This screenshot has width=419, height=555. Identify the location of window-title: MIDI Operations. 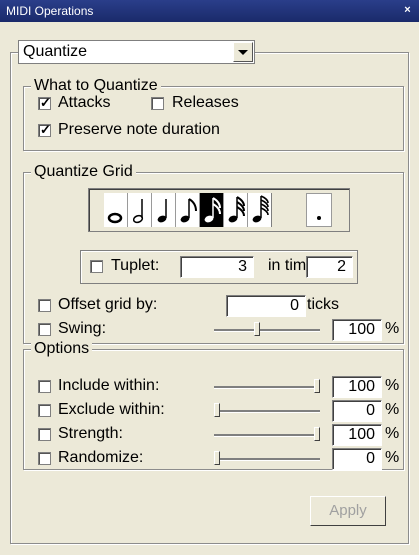
(50, 11).